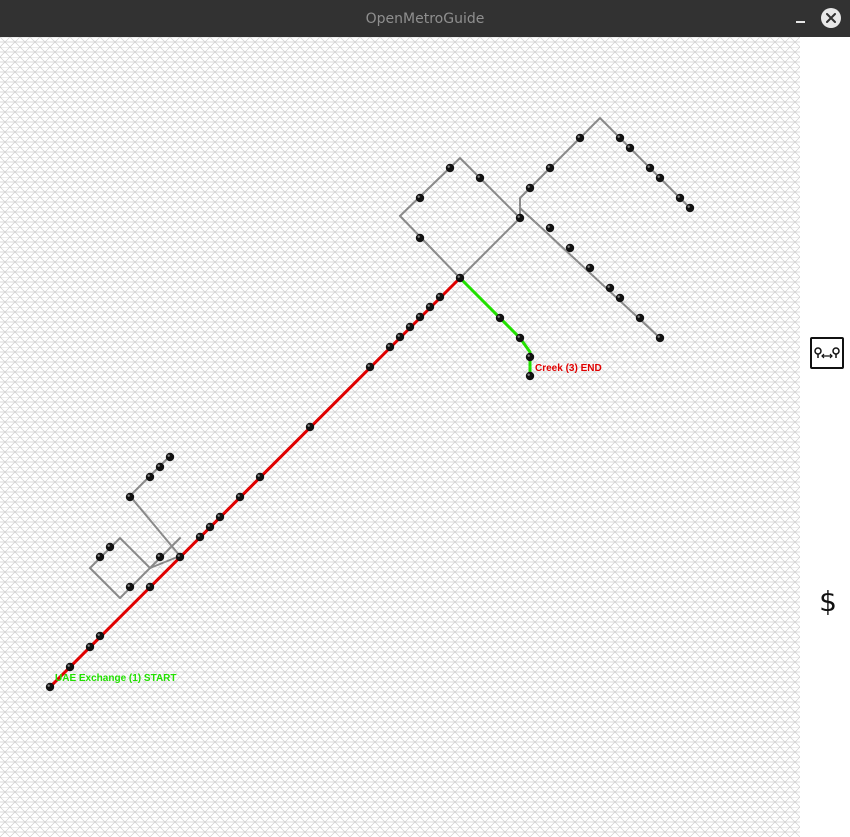 The width and height of the screenshot is (850, 837). What do you see at coordinates (425, 18) in the screenshot?
I see `title-bar: OpenMetroGuide` at bounding box center [425, 18].